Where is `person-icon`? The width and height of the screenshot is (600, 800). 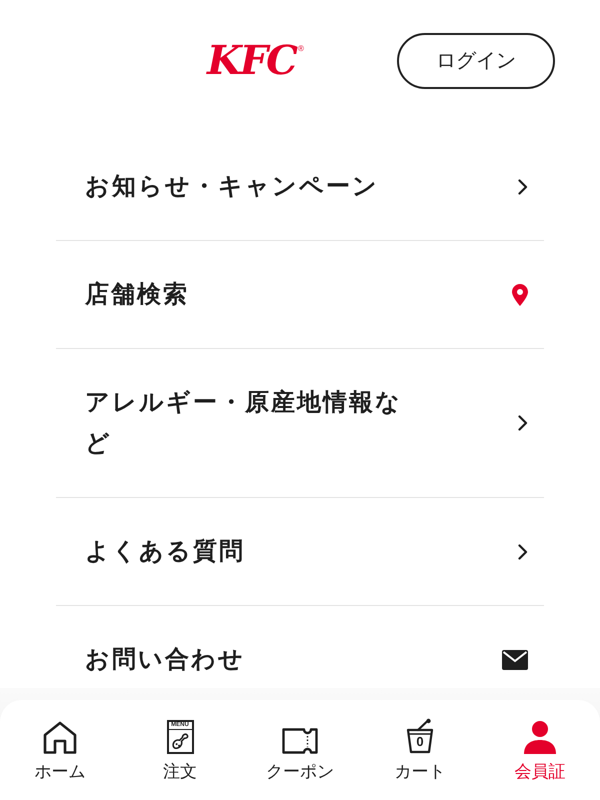
person-icon is located at coordinates (540, 737).